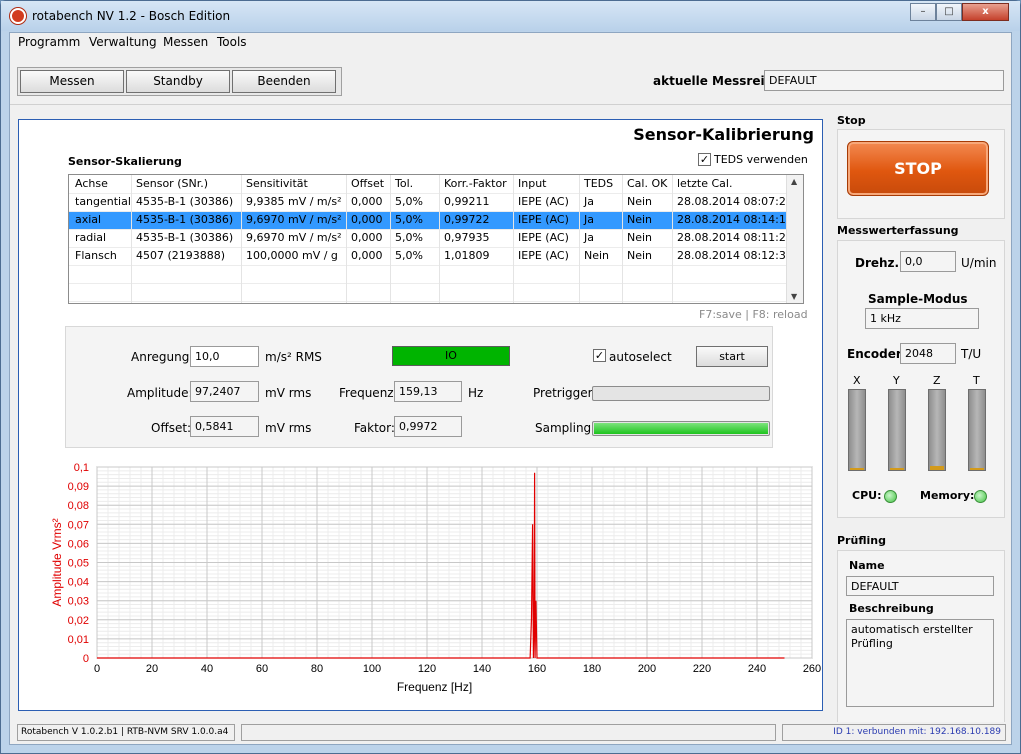  What do you see at coordinates (288, 428) in the screenshot?
I see `offset-unit: mV rms` at bounding box center [288, 428].